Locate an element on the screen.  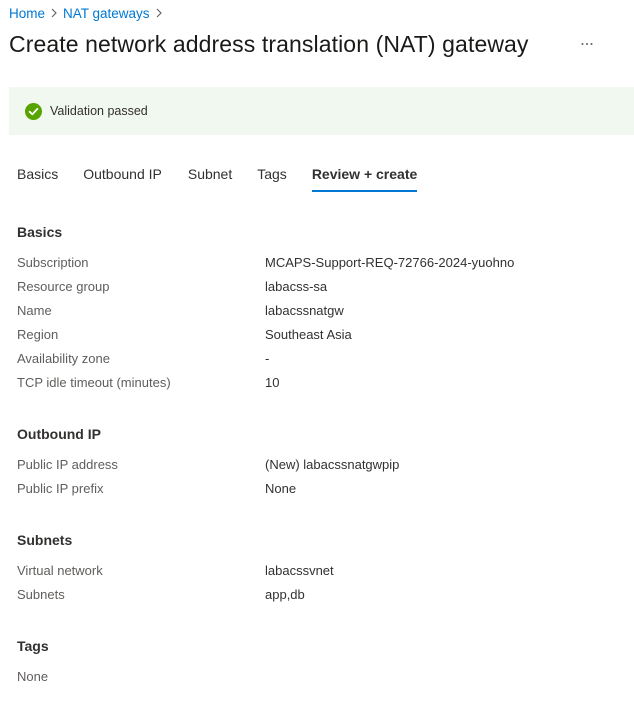
breadcrumb: Home NAT gateways is located at coordinates (88, 13).